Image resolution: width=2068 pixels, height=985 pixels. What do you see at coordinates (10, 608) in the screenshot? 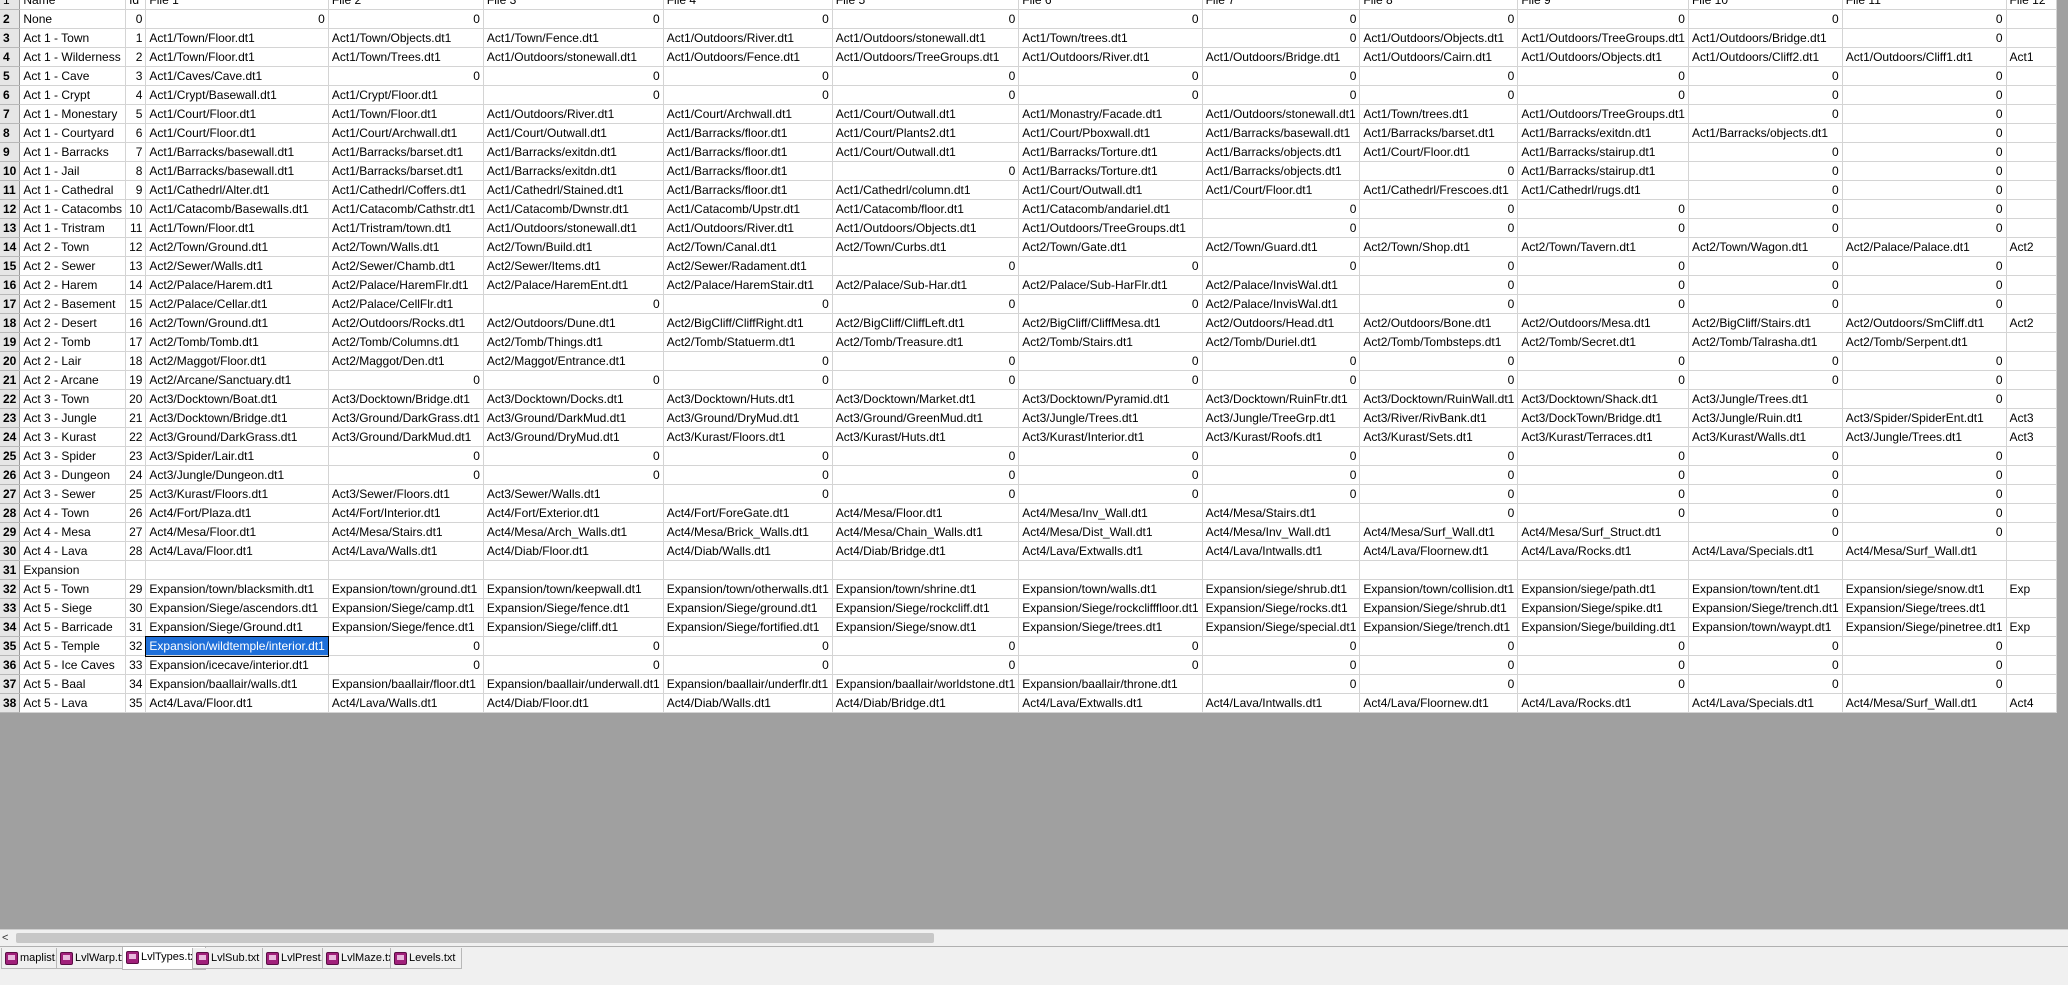
I see `row-number: 33` at bounding box center [10, 608].